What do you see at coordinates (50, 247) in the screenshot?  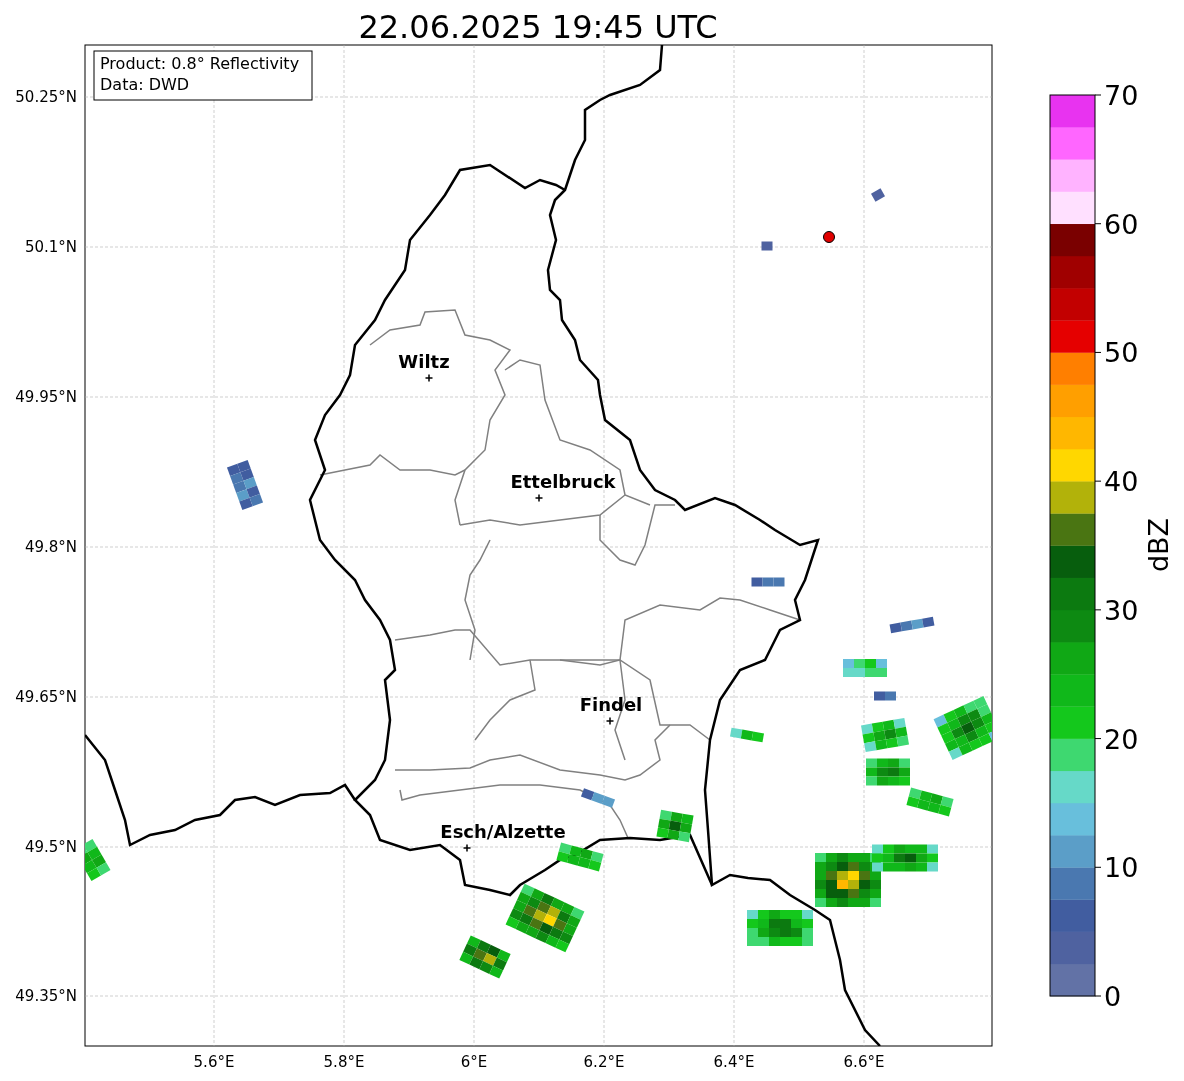 I see `latitude-label: 50.1°N` at bounding box center [50, 247].